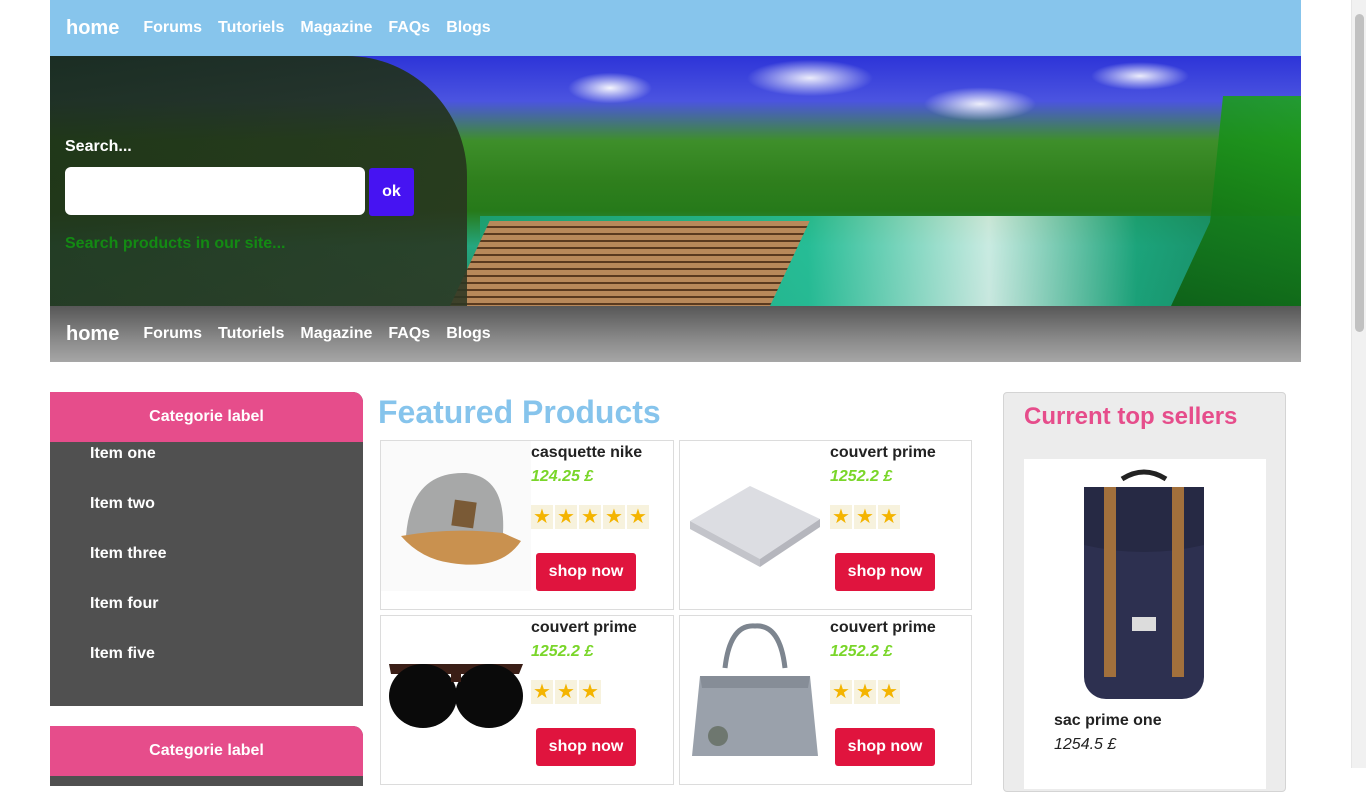 This screenshot has width=1366, height=806. I want to click on scrollbar-thumb, so click(1359, 173).